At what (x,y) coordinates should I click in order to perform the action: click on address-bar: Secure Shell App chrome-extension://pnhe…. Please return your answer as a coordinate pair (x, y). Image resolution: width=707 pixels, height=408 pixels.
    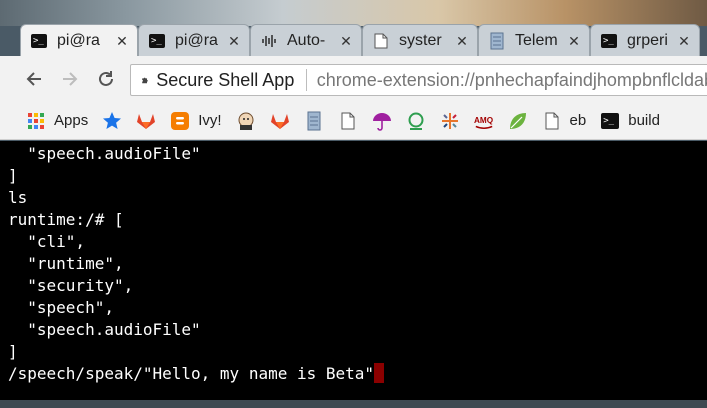
    Looking at the image, I should click on (418, 80).